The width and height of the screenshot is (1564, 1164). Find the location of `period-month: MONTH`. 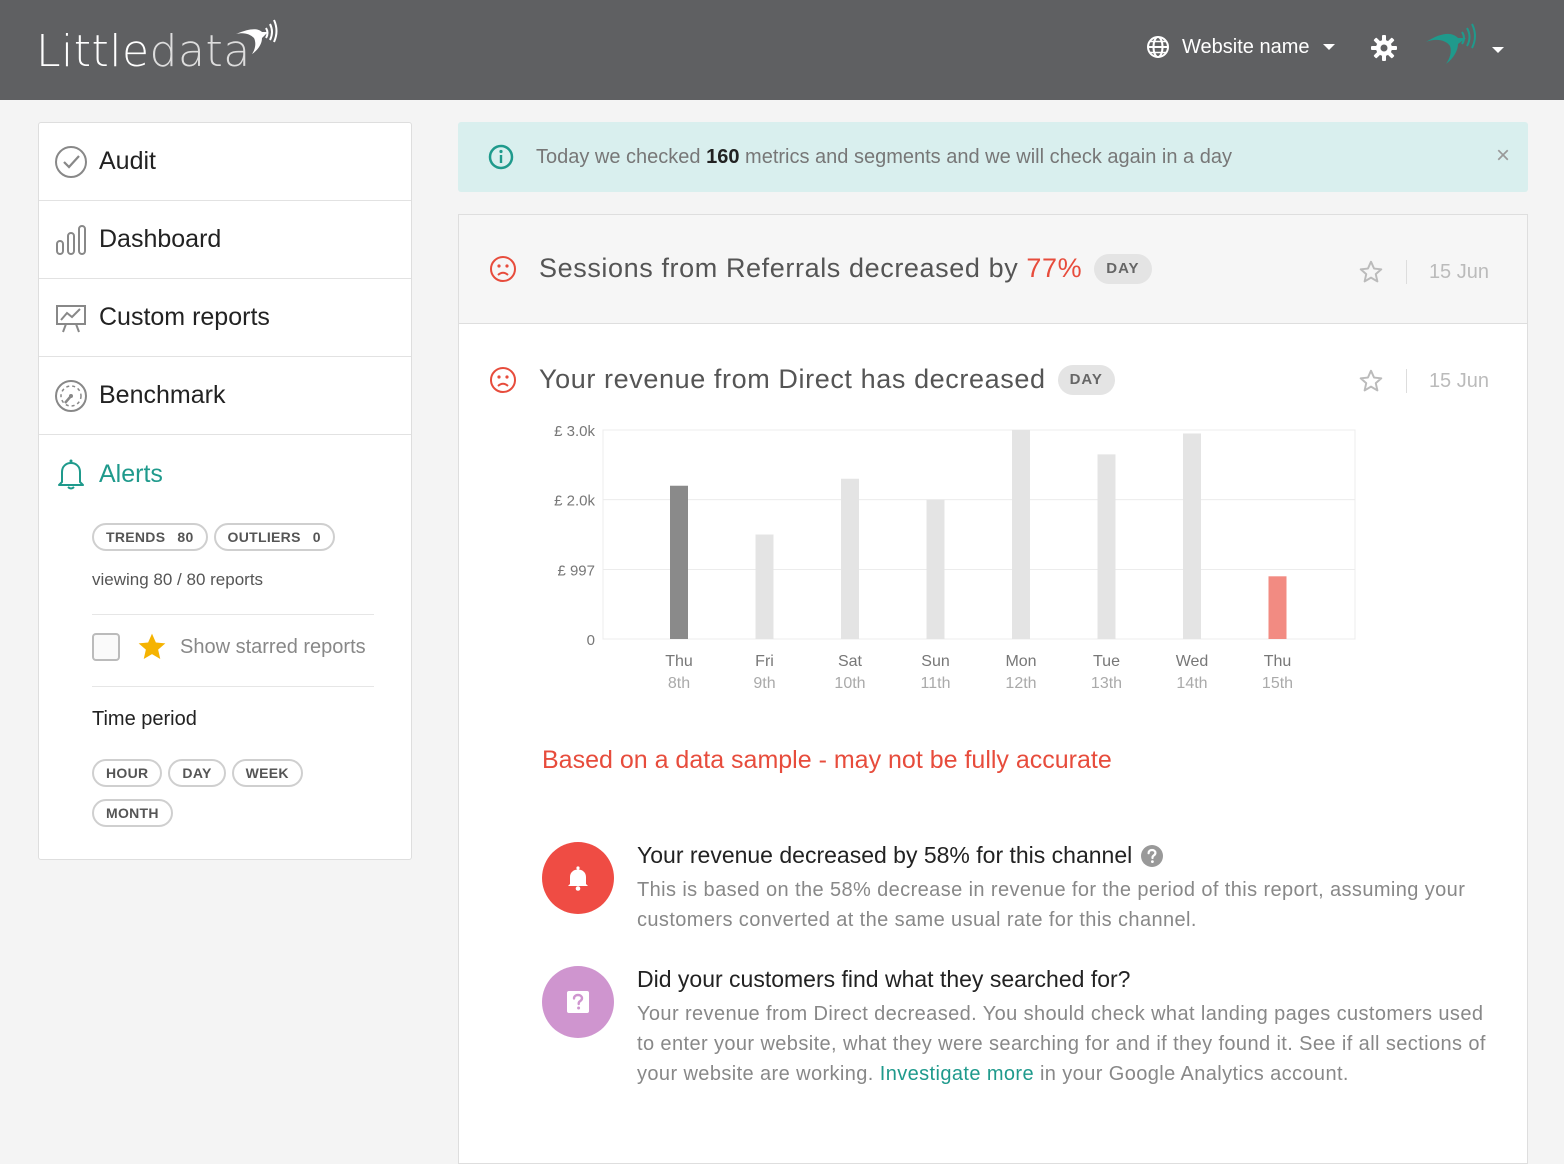

period-month: MONTH is located at coordinates (132, 813).